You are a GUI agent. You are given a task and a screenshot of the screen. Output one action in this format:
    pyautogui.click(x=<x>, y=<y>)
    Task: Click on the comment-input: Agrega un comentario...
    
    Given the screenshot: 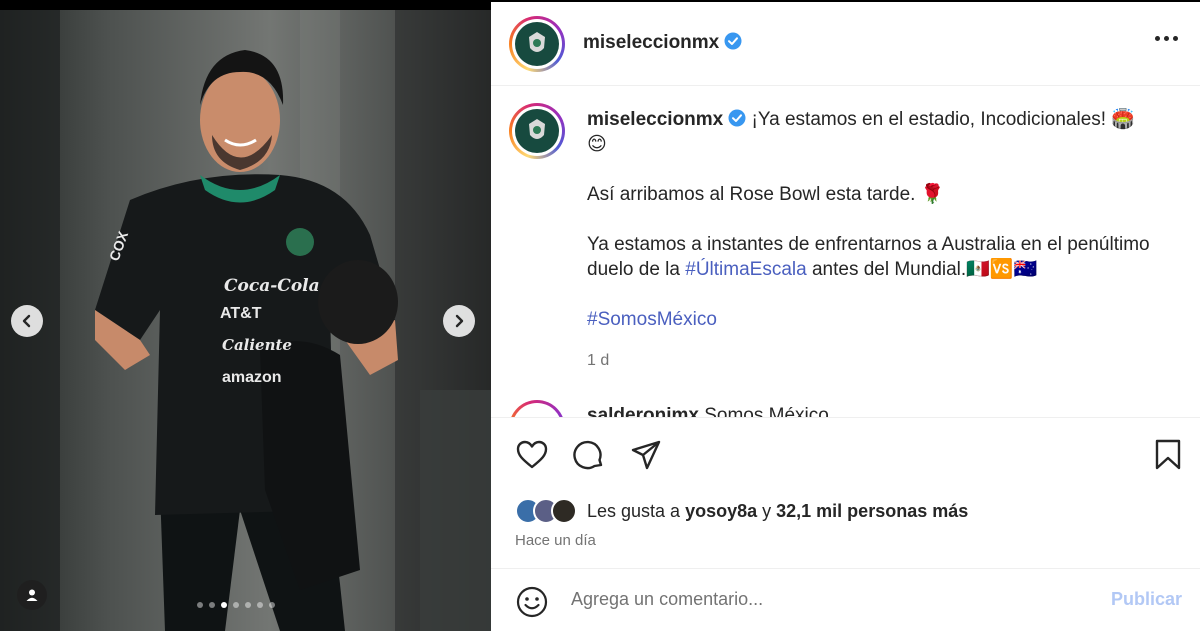 What is the action you would take?
    pyautogui.click(x=667, y=599)
    